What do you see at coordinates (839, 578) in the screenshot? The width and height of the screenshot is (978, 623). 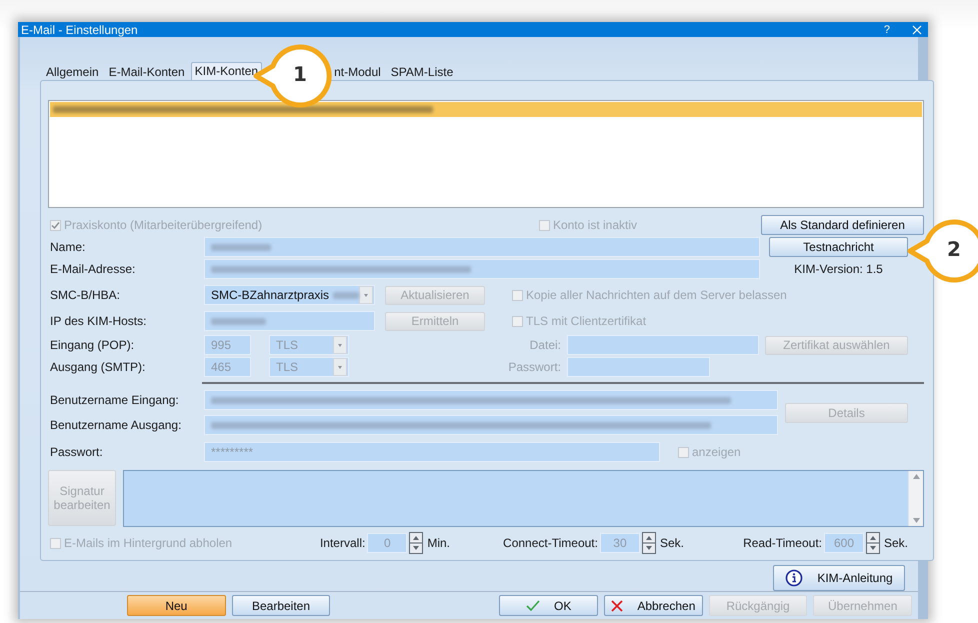 I see `guide-button: KIM-Anleitung` at bounding box center [839, 578].